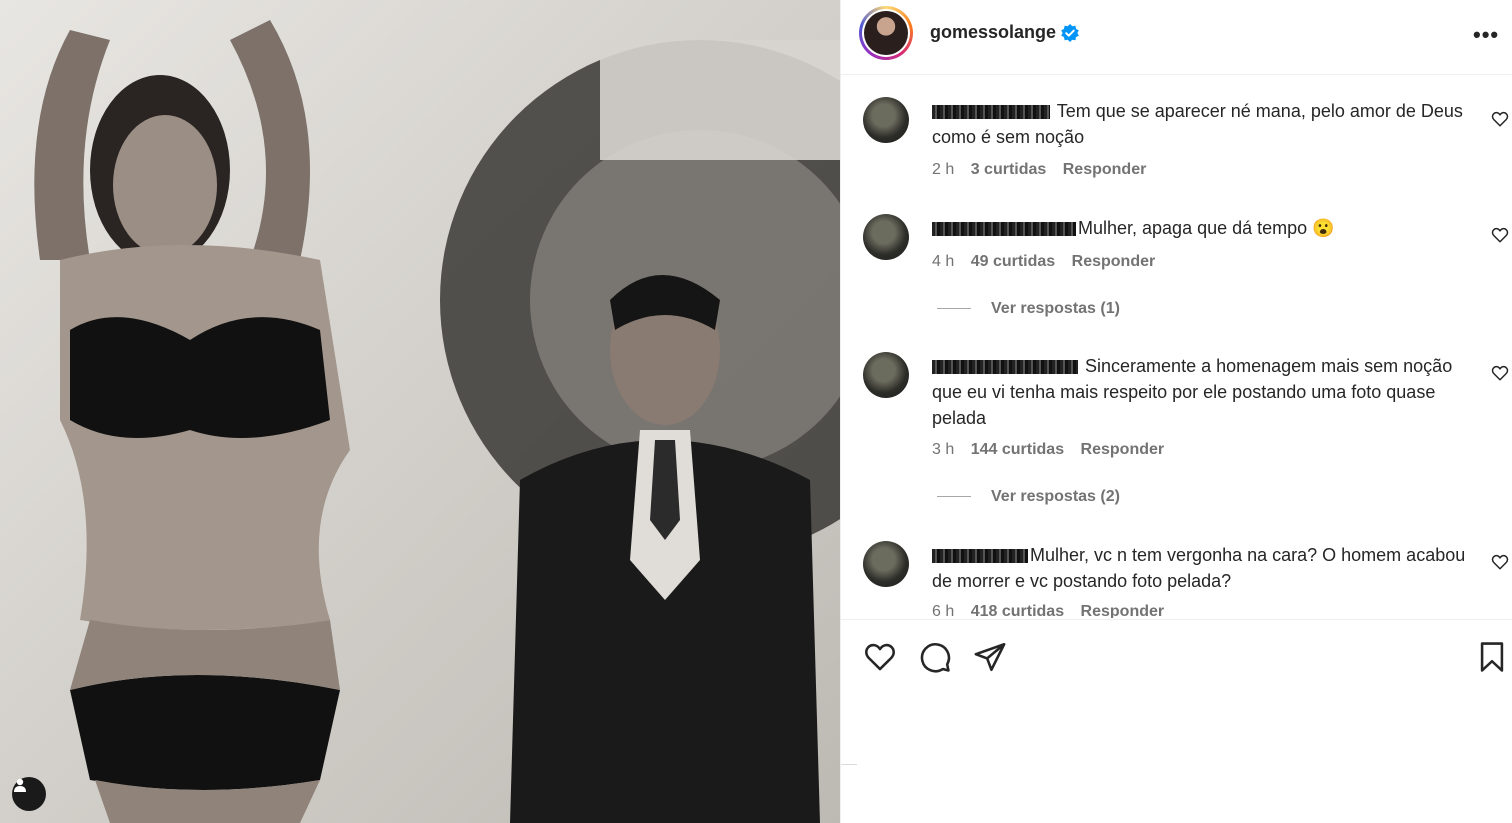  I want to click on comment-meta: 2 h 3 curtidas Responder, so click(1045, 170).